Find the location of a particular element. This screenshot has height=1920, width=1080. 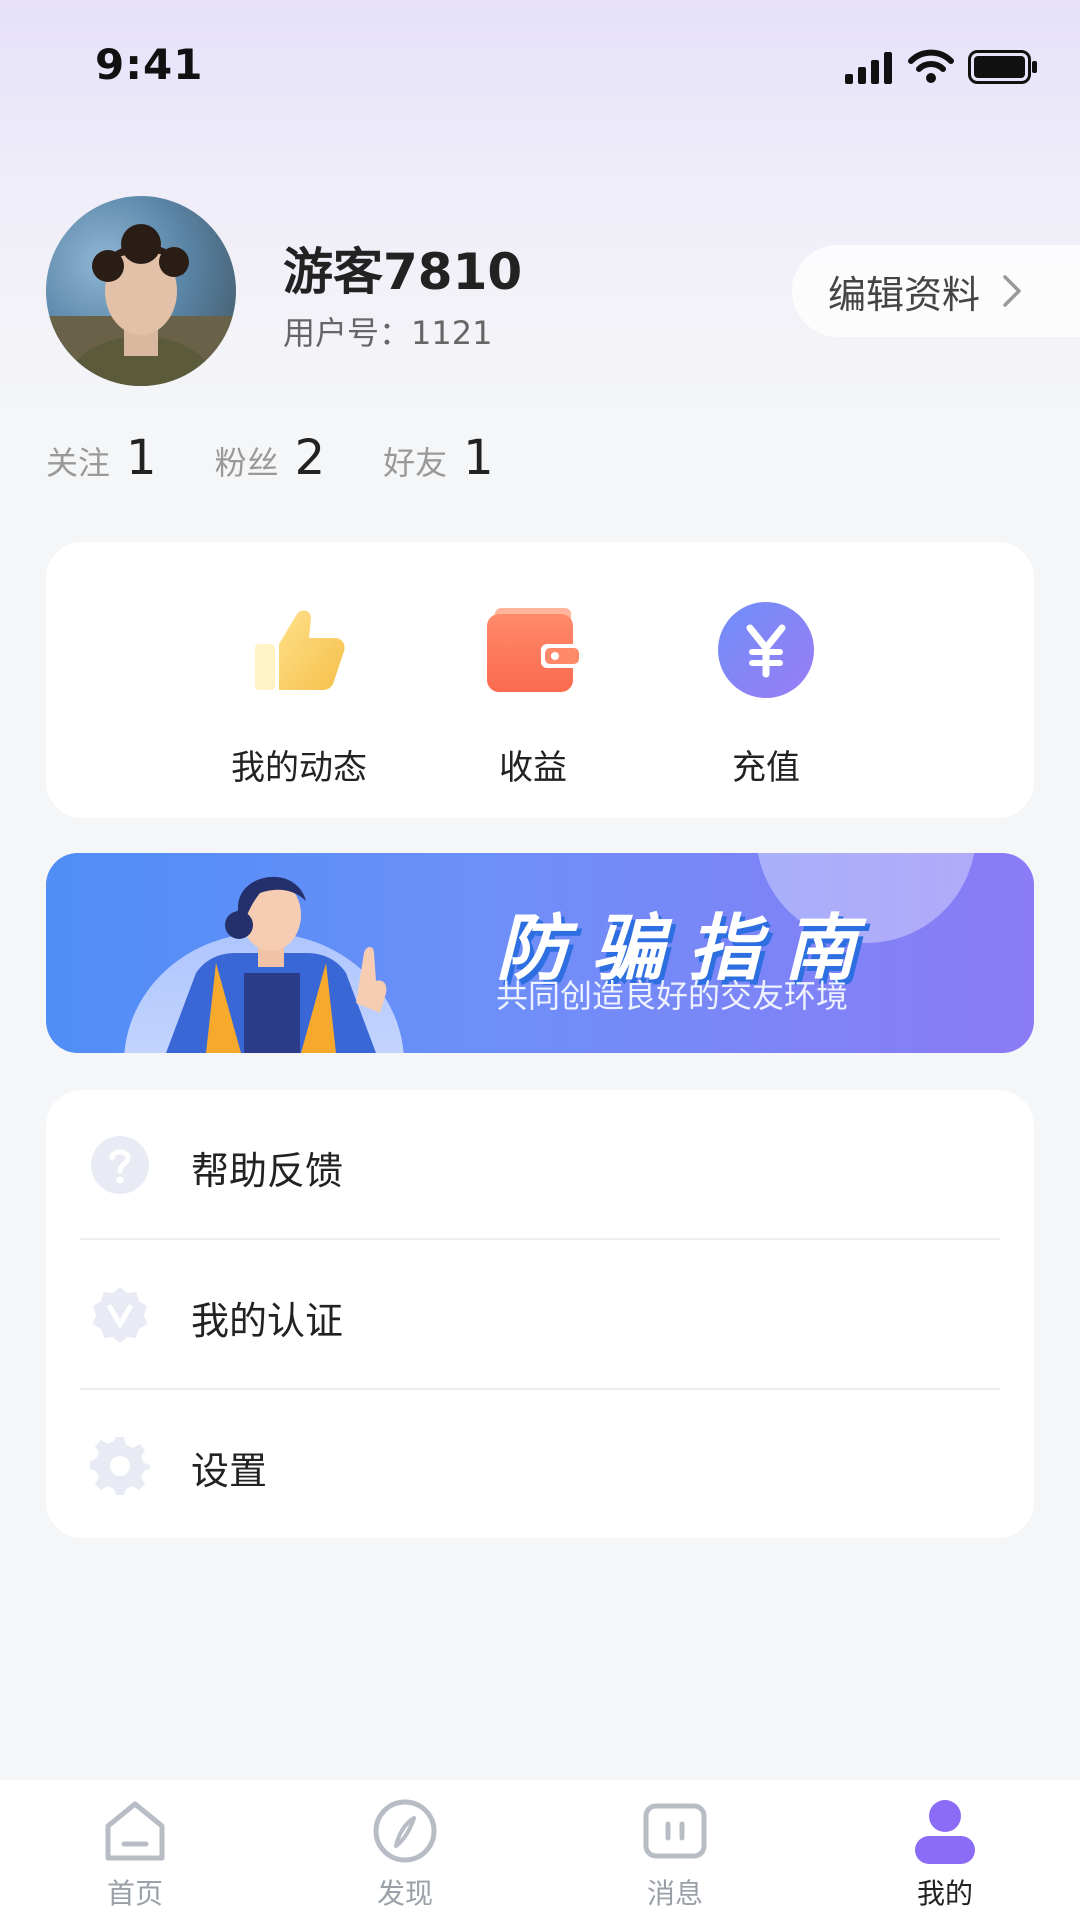

stat-label: 关注 is located at coordinates (78, 463).